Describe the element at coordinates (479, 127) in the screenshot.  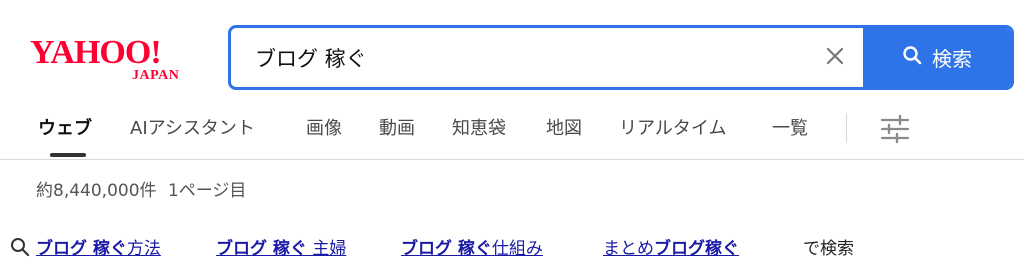
I see `tab-chiebukuro: 知恵袋` at that location.